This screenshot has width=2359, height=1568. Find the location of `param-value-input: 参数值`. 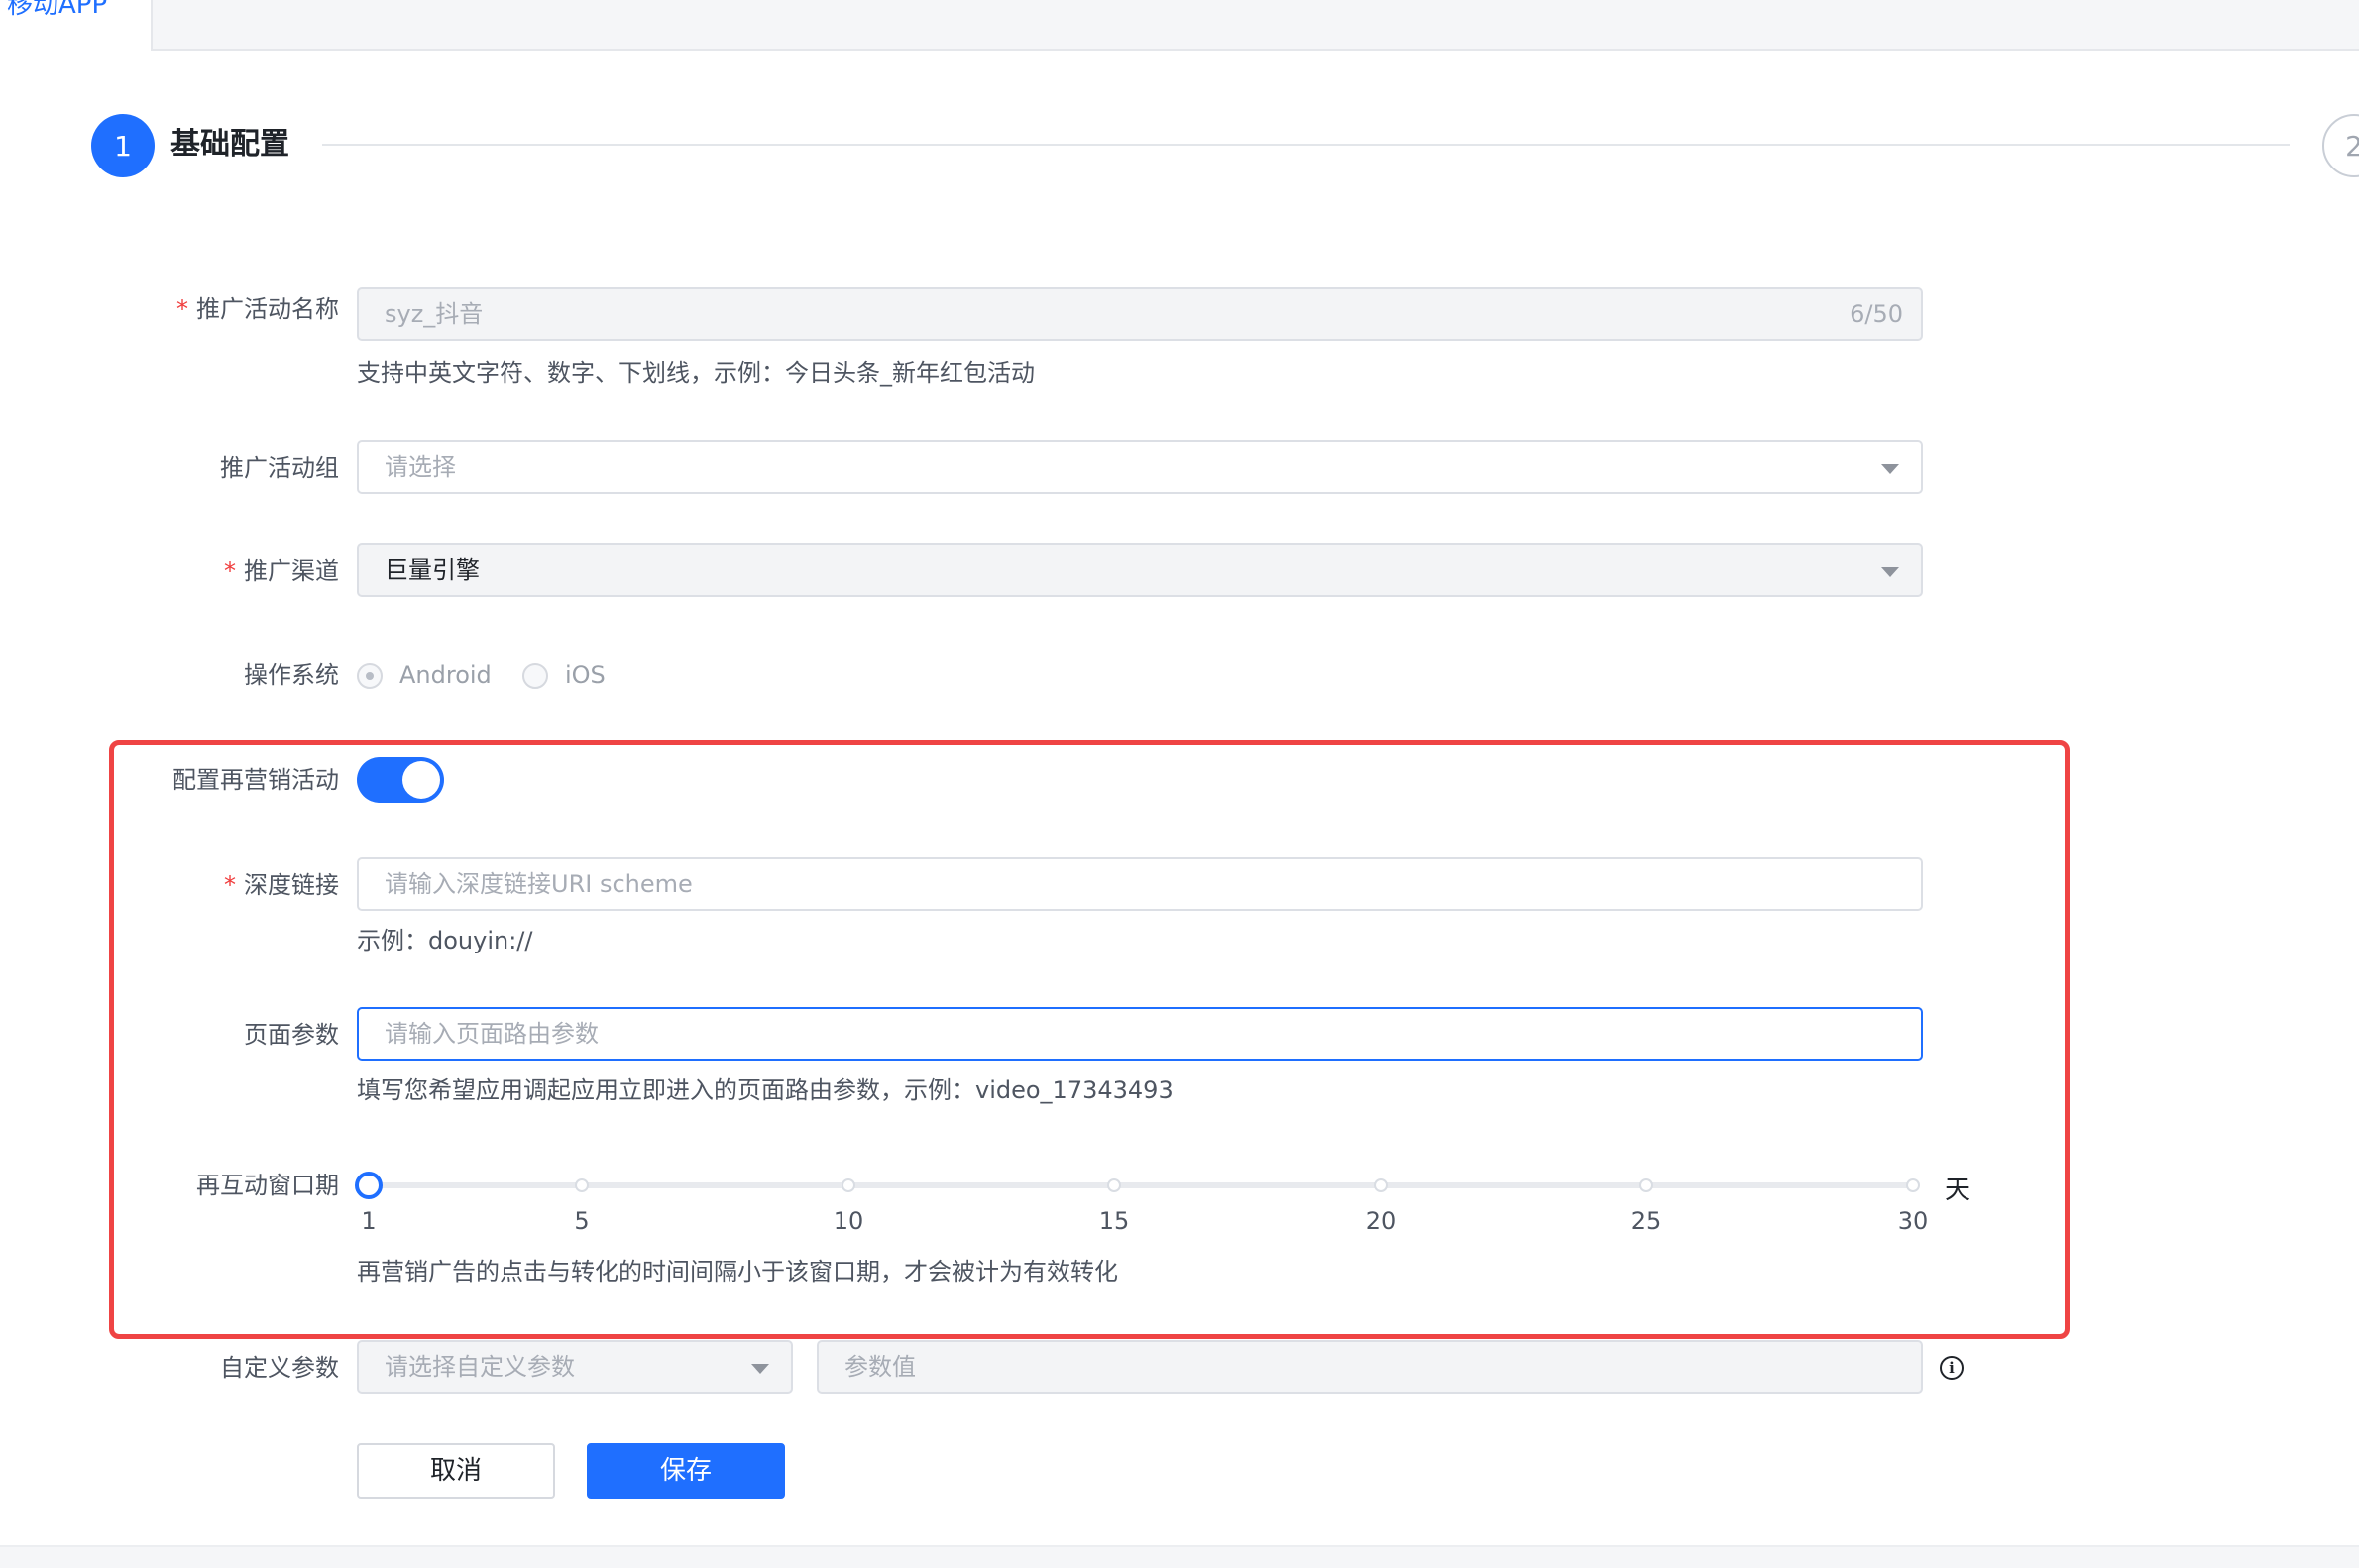

param-value-input: 参数值 is located at coordinates (1370, 1367).